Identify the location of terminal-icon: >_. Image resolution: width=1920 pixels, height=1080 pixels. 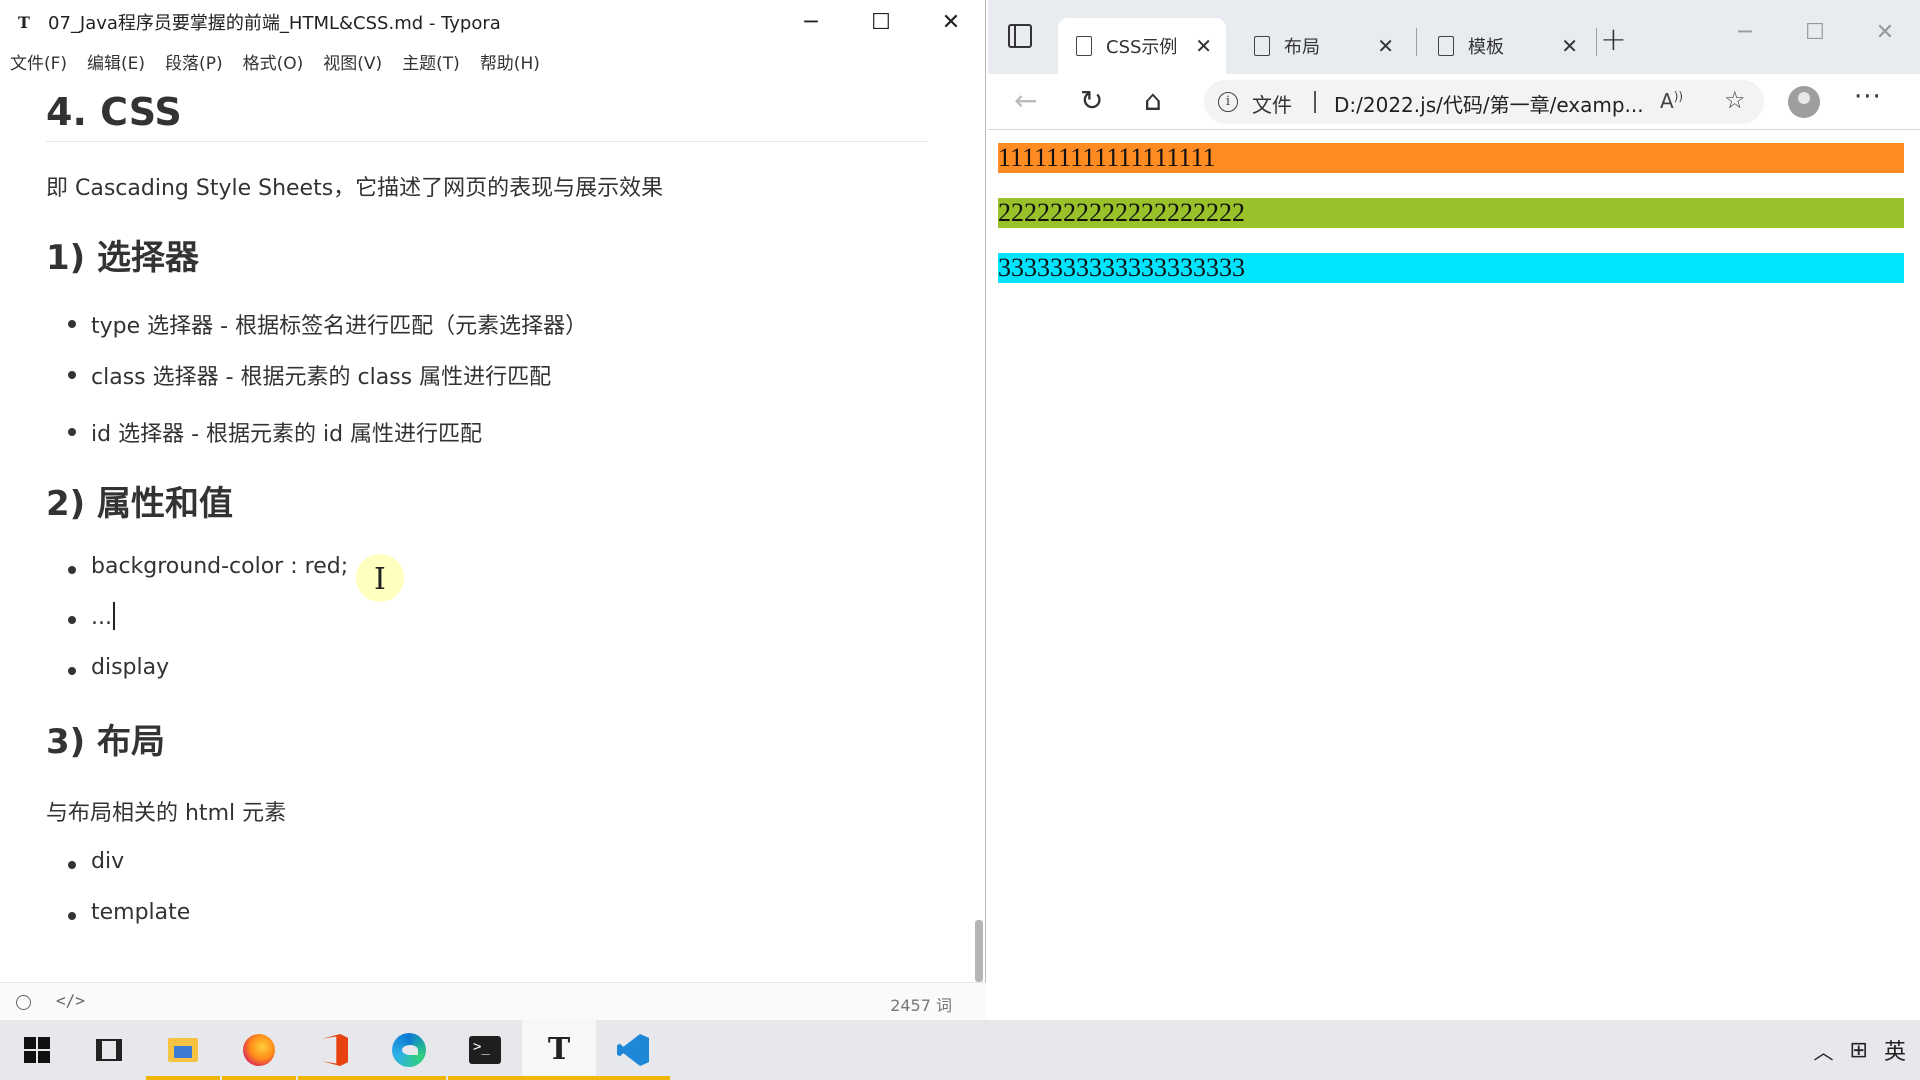
(485, 1050).